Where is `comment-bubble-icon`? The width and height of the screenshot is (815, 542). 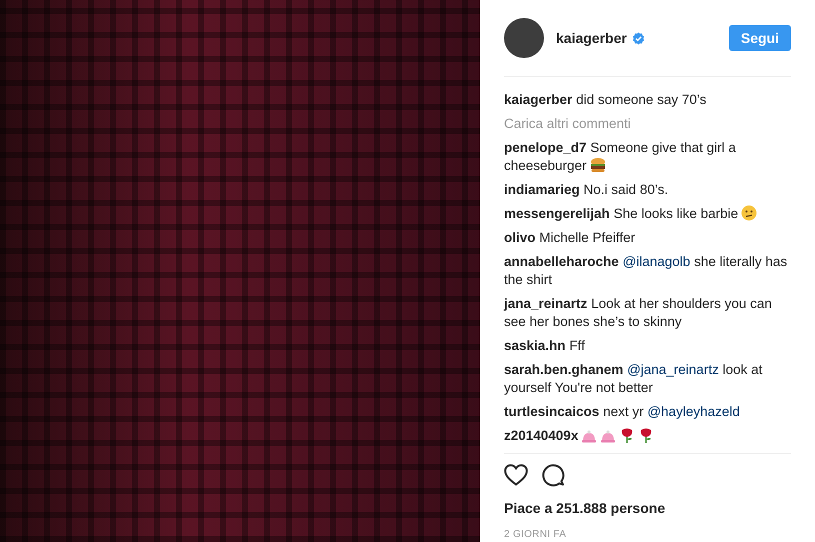
comment-bubble-icon is located at coordinates (554, 476).